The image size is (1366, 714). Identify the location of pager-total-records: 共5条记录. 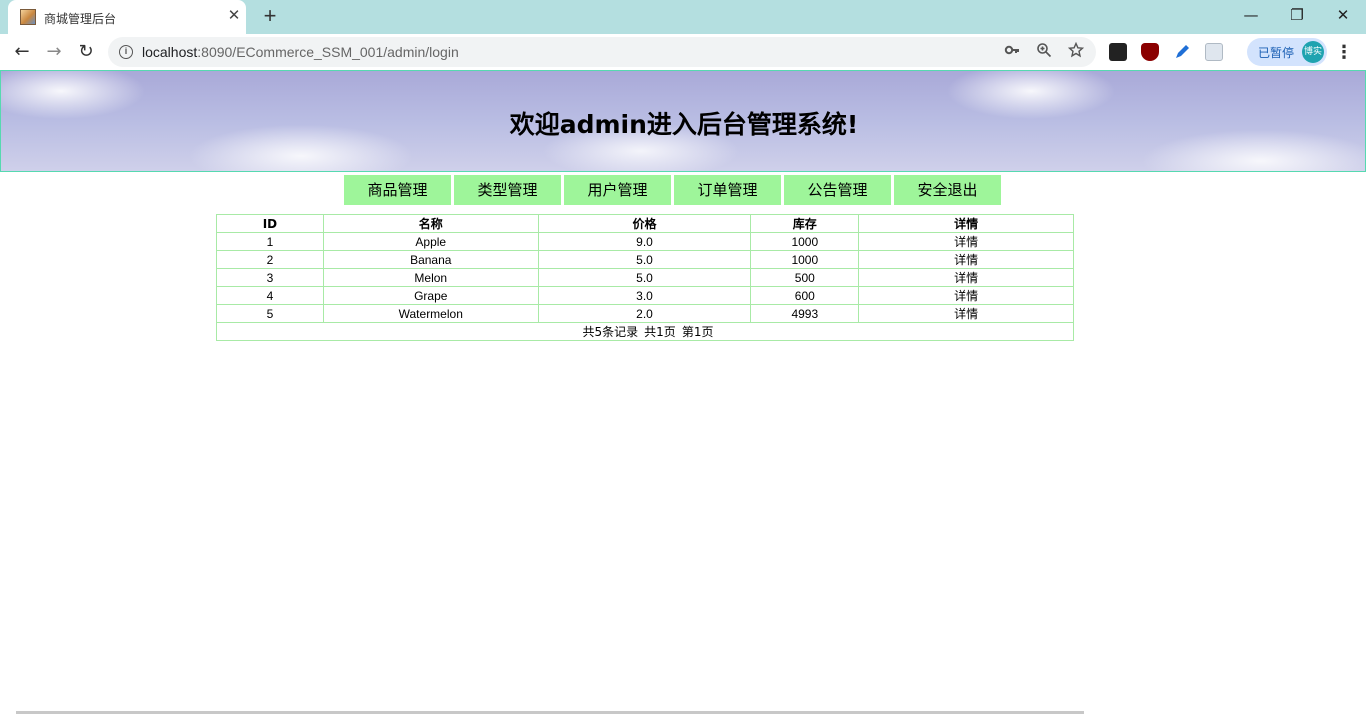
(610, 331).